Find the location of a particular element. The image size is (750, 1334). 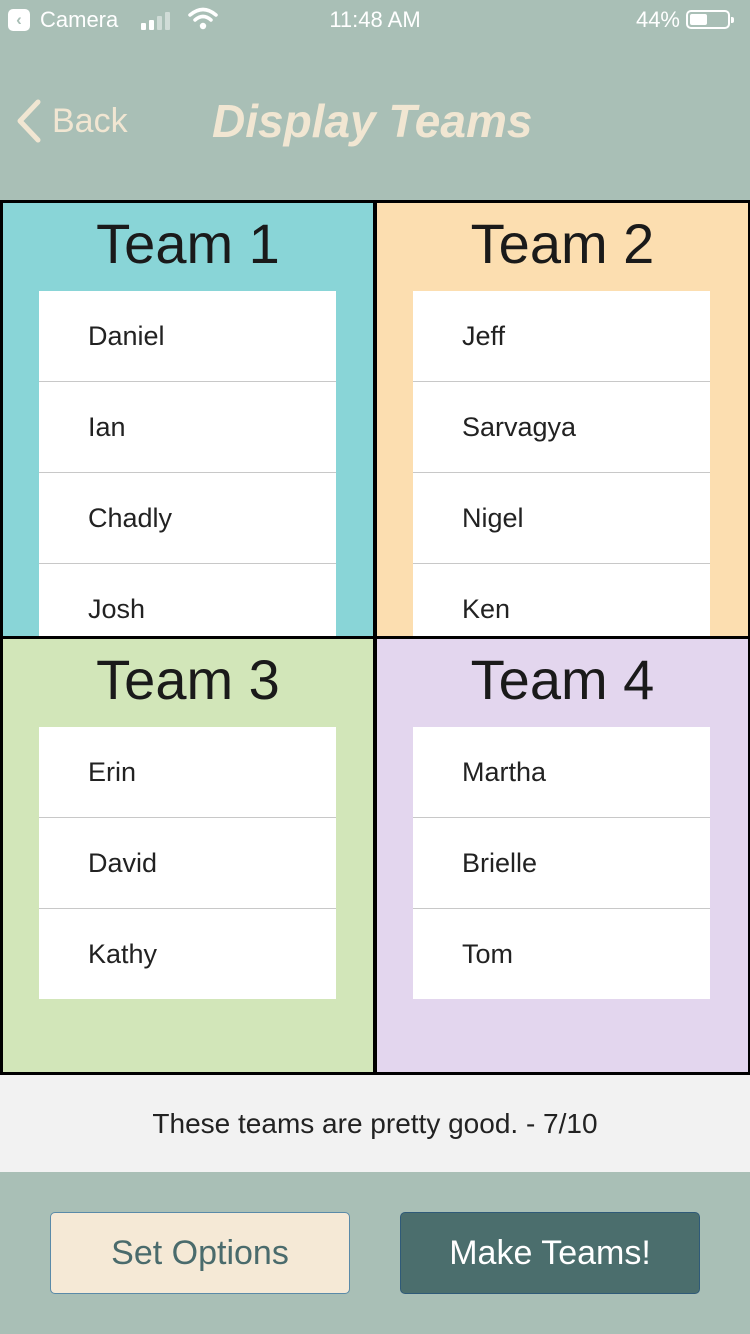

team-member: Jeff is located at coordinates (561, 336).